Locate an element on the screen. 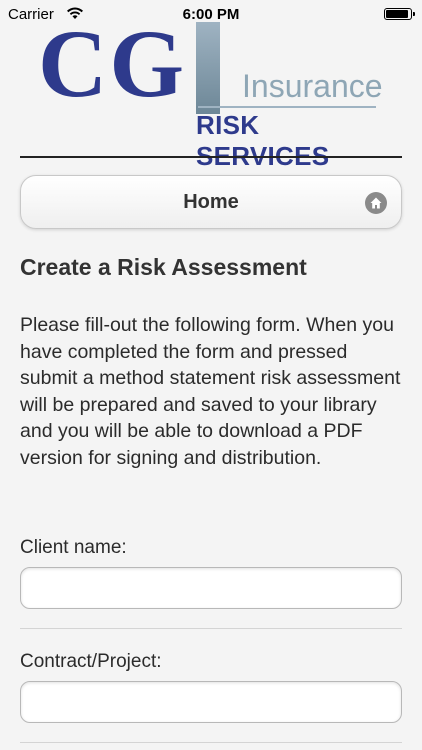  client-name-label: Client name: is located at coordinates (73, 547).